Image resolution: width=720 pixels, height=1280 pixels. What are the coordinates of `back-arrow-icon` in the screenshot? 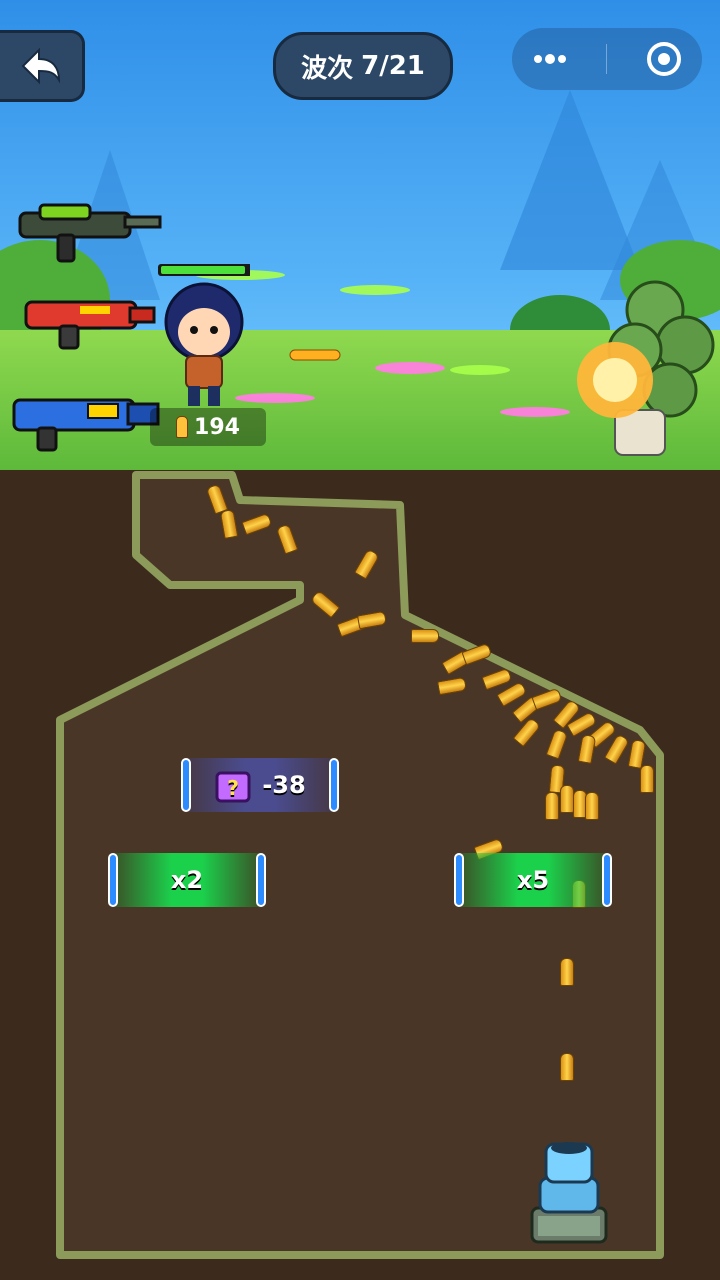 It's located at (41, 66).